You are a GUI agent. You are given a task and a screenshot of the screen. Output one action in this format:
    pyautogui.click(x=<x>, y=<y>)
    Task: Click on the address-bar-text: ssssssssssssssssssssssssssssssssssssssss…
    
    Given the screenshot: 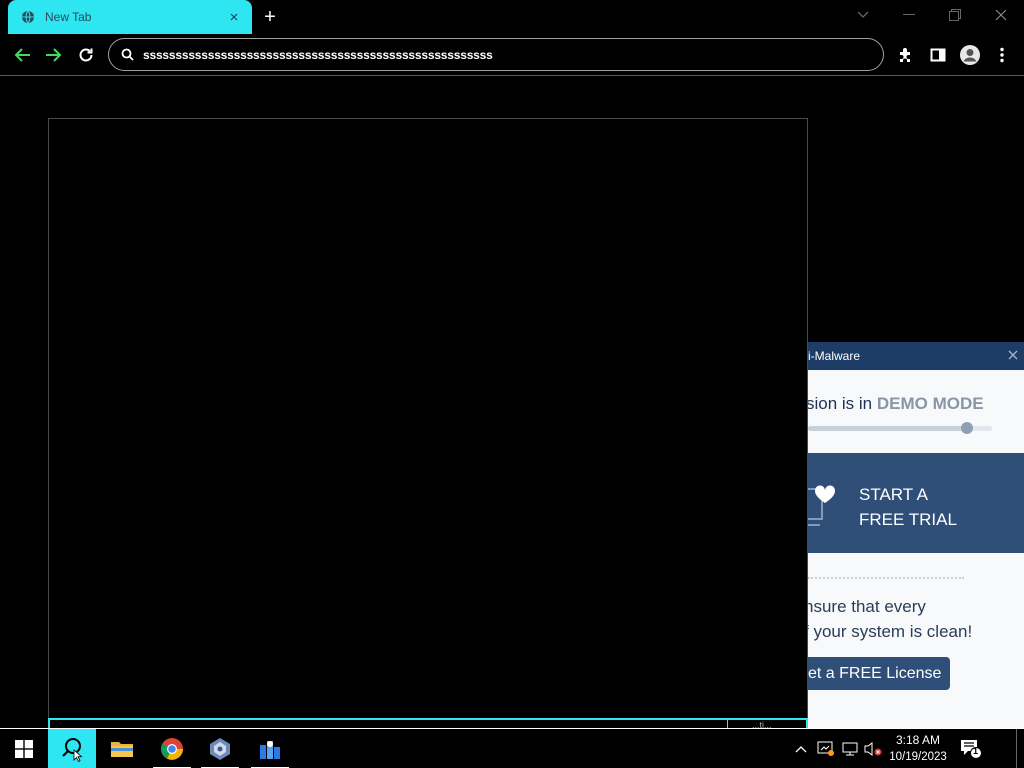 What is the action you would take?
    pyautogui.click(x=318, y=54)
    